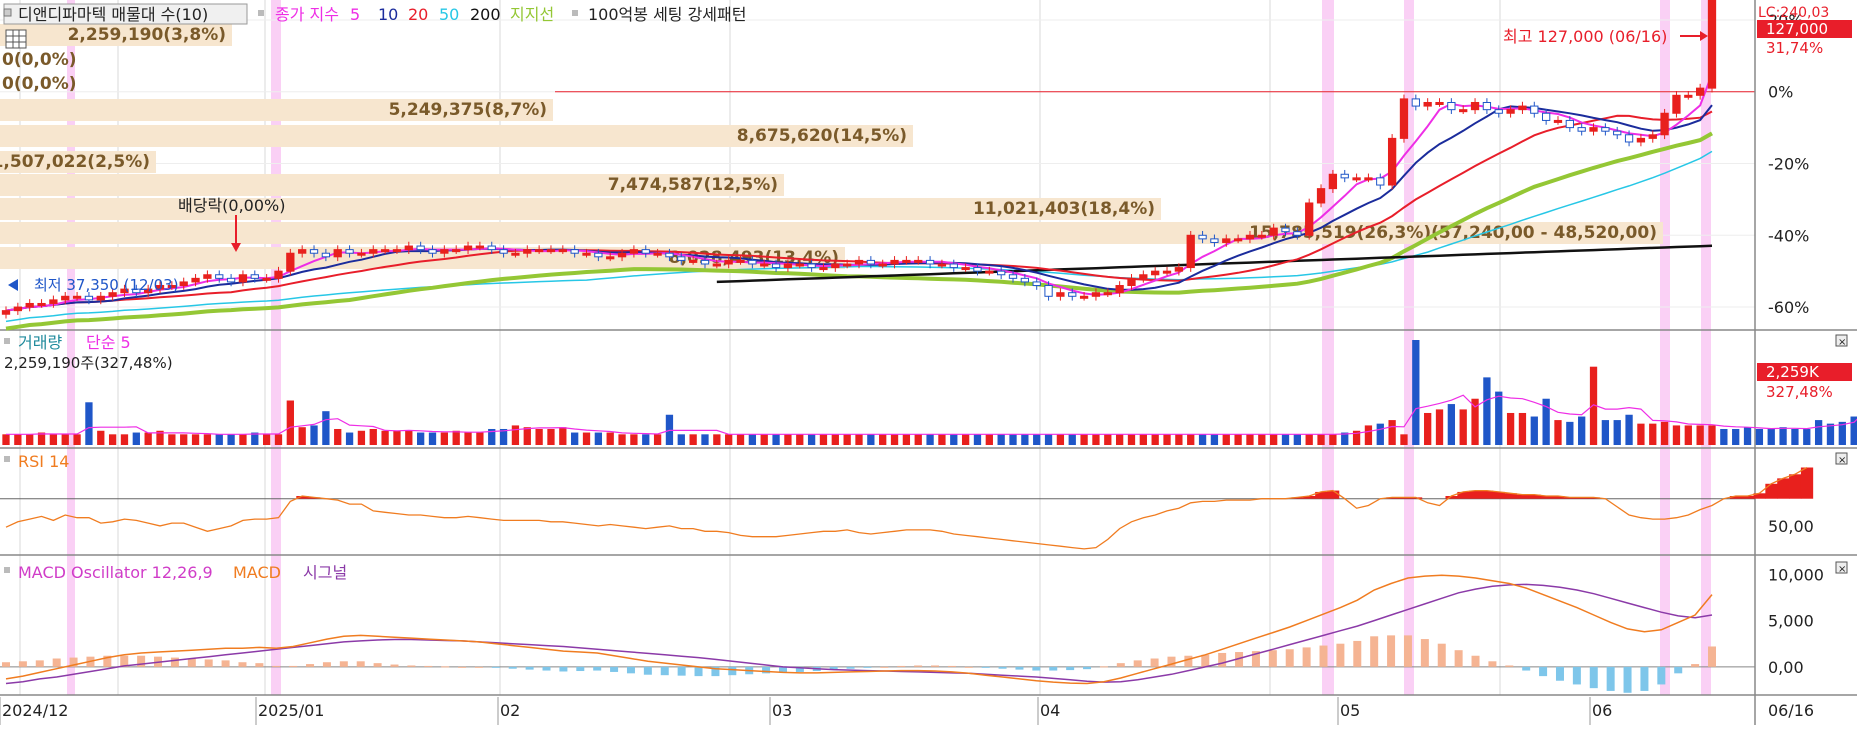  Describe the element at coordinates (39, 60) in the screenshot. I see `profile-label: 0(0,0%)` at that location.